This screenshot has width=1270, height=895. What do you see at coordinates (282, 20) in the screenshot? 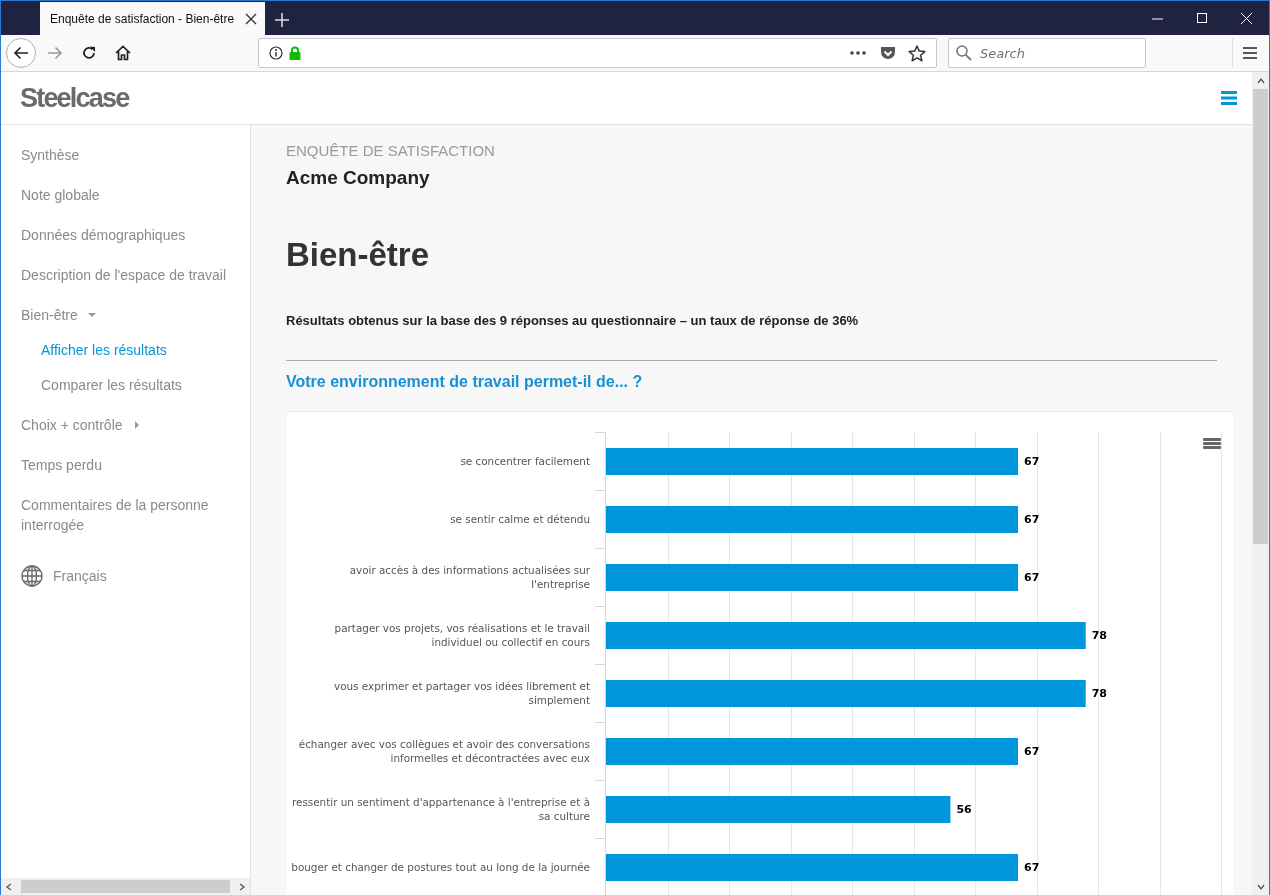
I see `plus-icon` at bounding box center [282, 20].